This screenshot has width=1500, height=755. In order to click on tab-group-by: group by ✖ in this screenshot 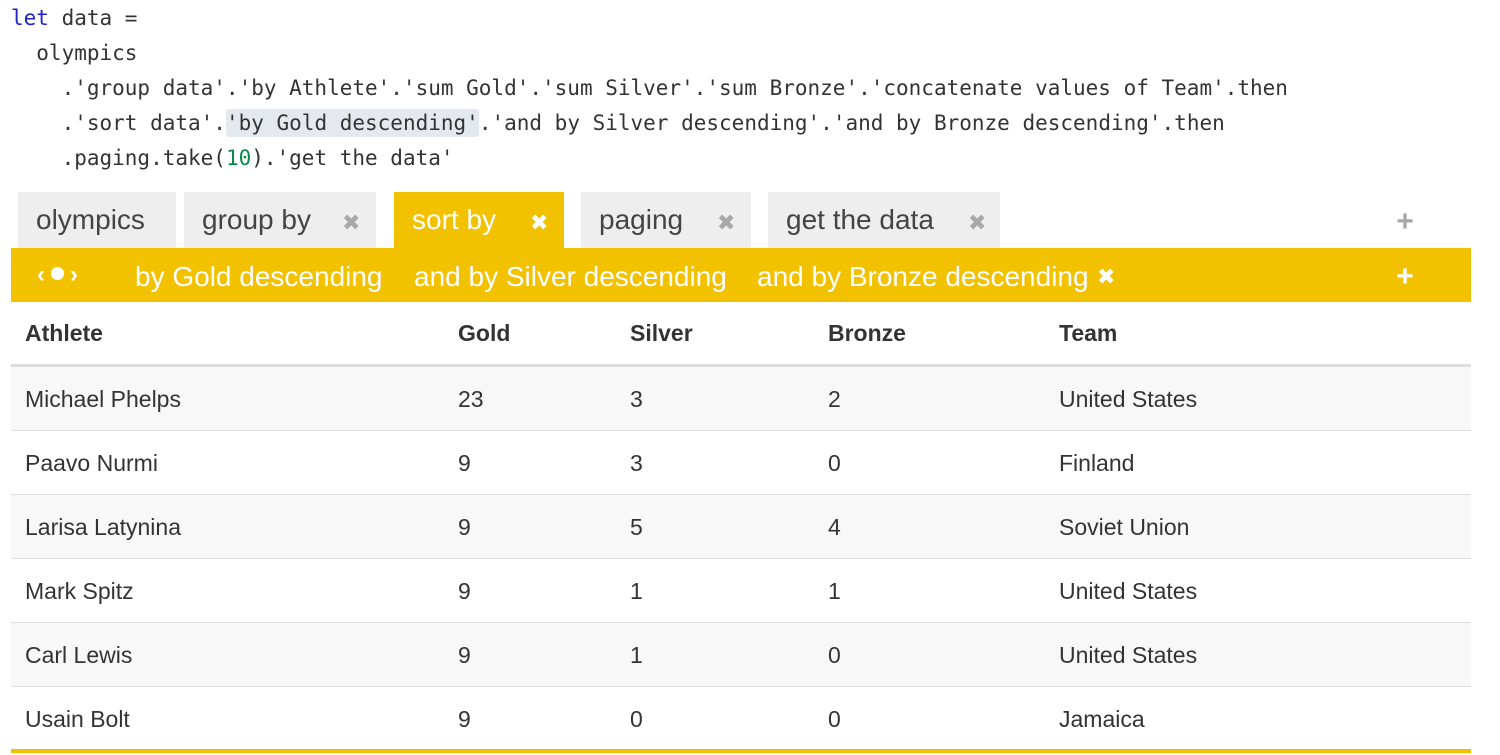, I will do `click(280, 220)`.